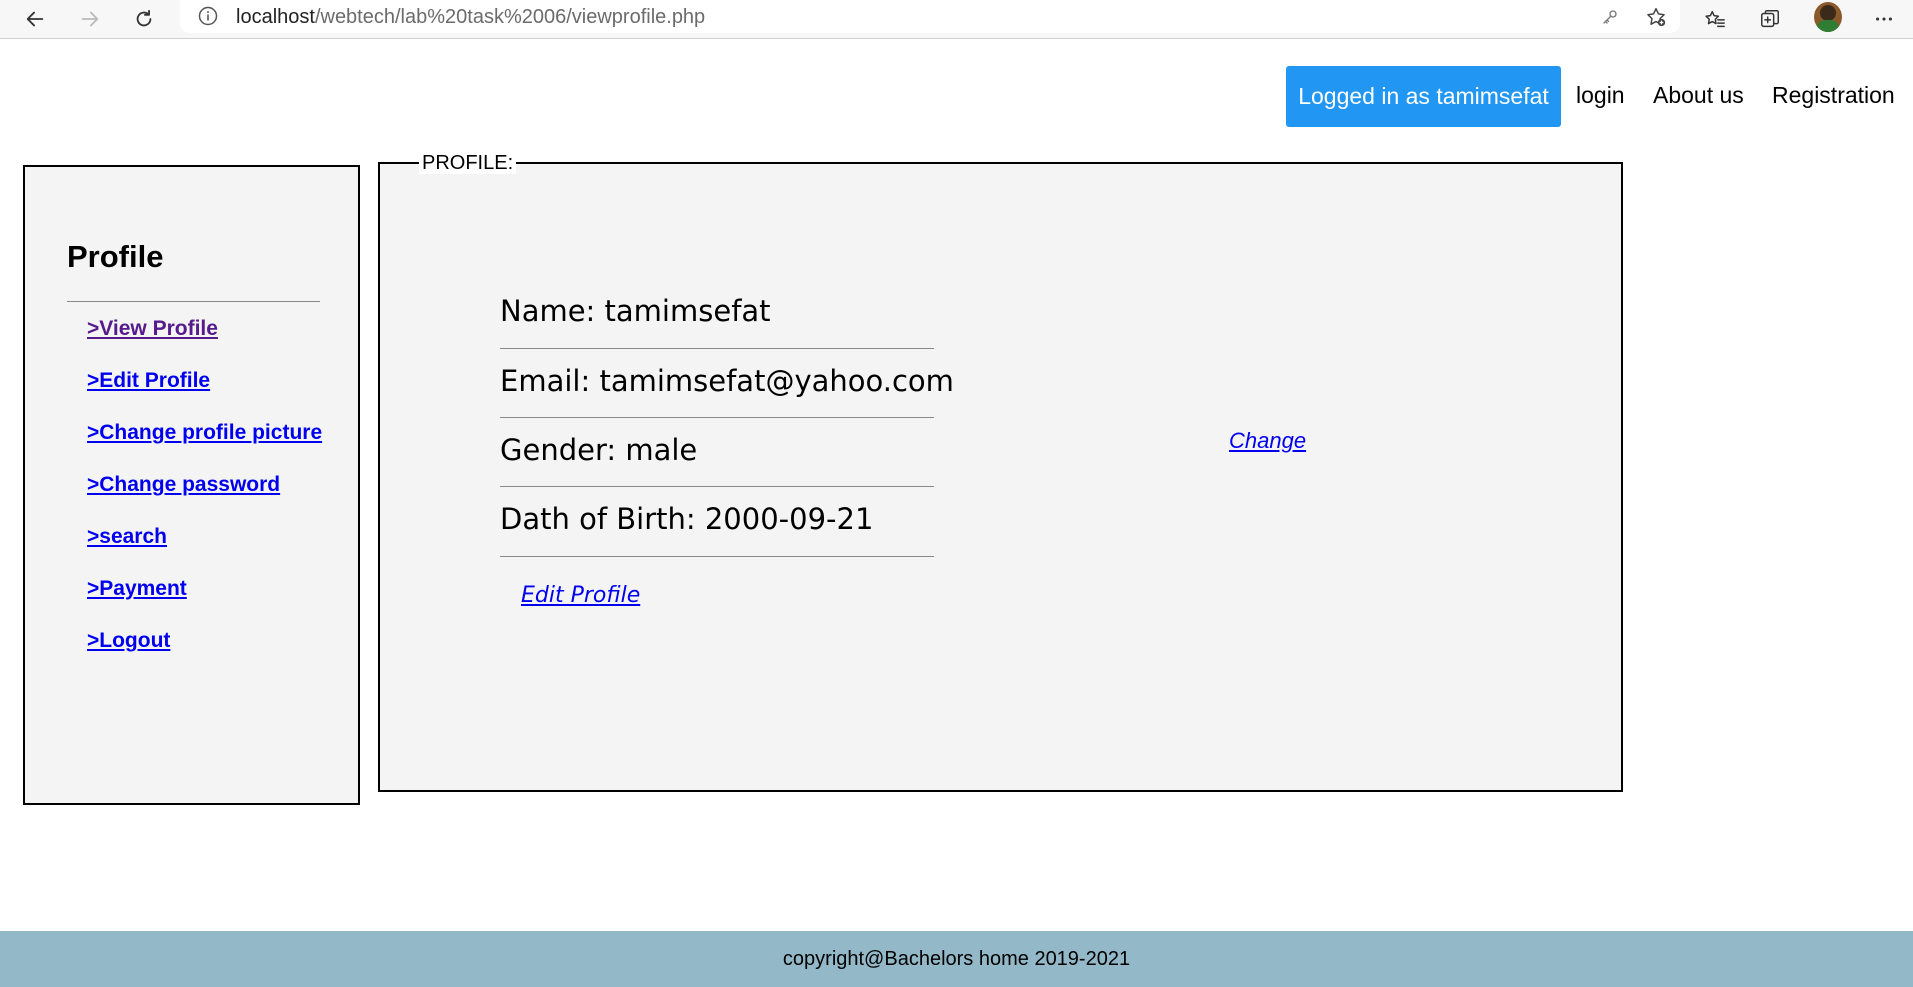 Image resolution: width=1913 pixels, height=987 pixels. Describe the element at coordinates (152, 329) in the screenshot. I see `sidebar-item-view-profile: >View Profile` at that location.